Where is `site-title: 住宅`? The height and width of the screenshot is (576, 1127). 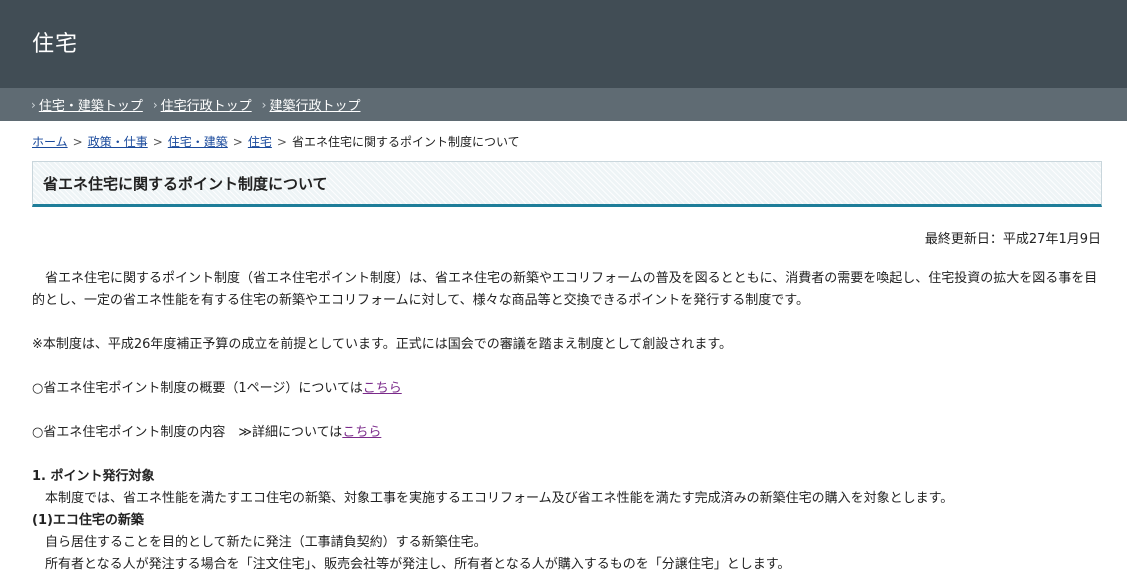 site-title: 住宅 is located at coordinates (55, 44).